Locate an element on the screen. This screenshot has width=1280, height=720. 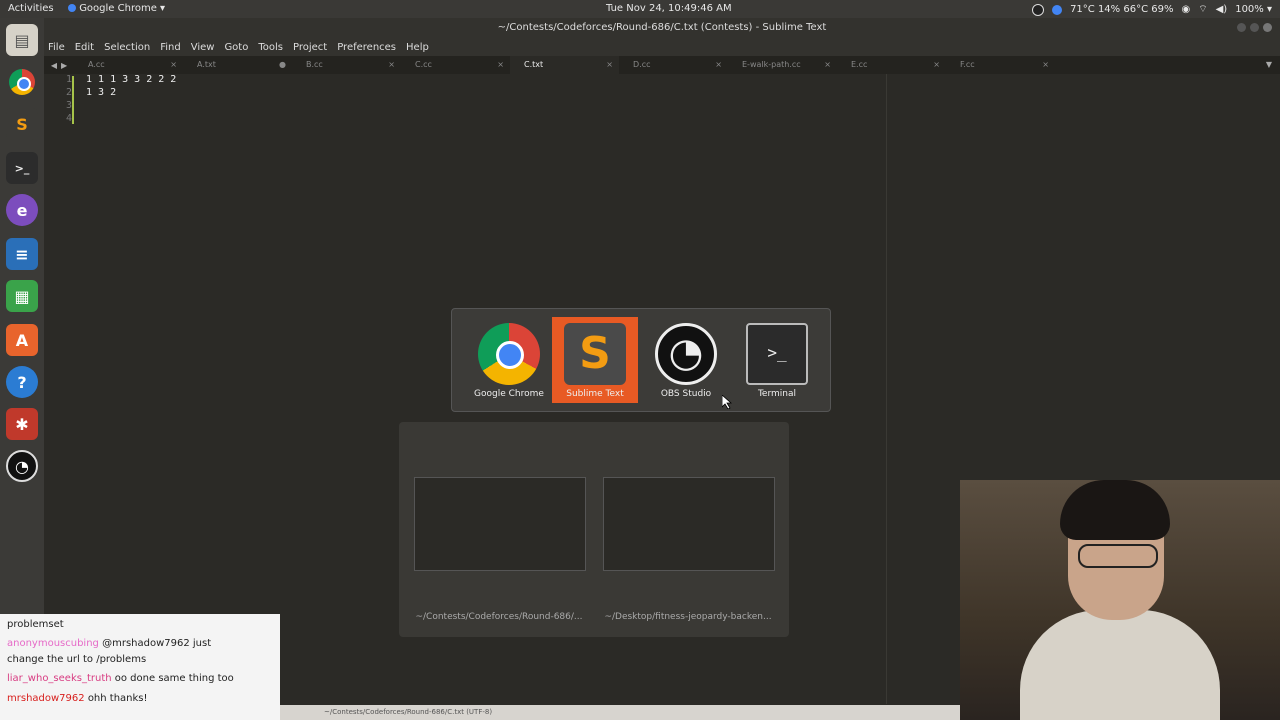
menu-edit: Edit is located at coordinates (84, 47).